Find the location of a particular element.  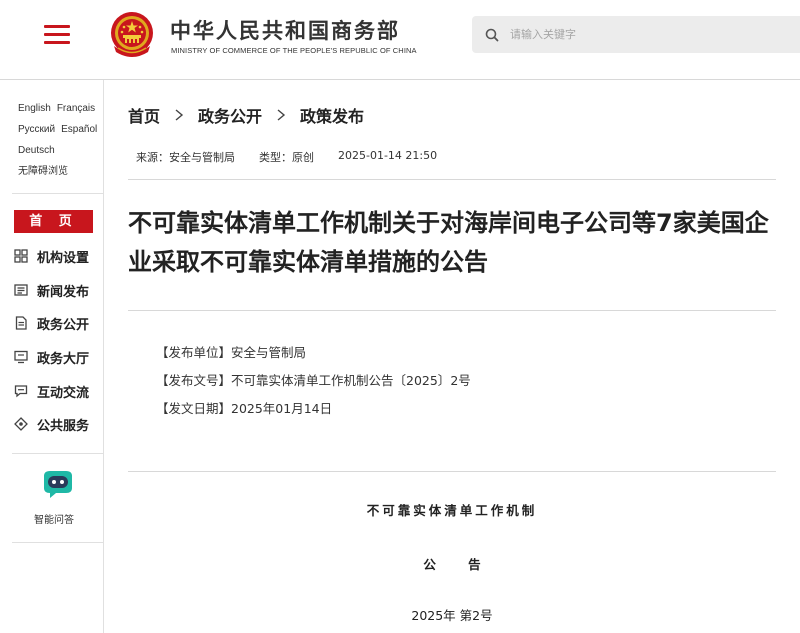

sidebar-item-label: 公共服务 is located at coordinates (63, 426).